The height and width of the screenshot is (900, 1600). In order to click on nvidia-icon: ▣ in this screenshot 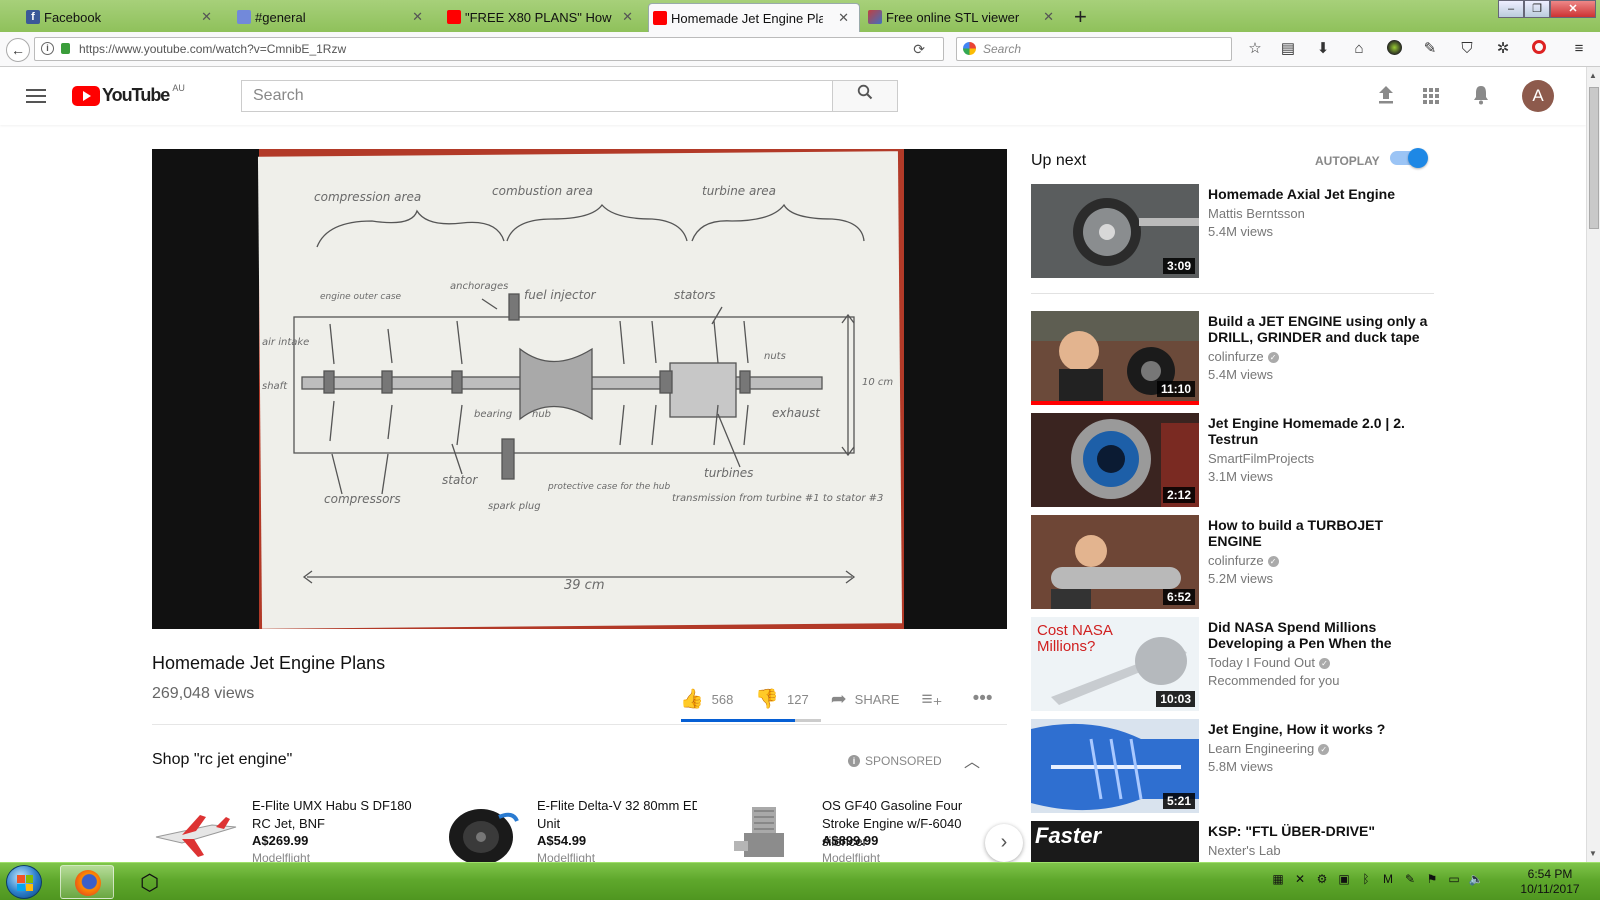, I will do `click(1344, 879)`.